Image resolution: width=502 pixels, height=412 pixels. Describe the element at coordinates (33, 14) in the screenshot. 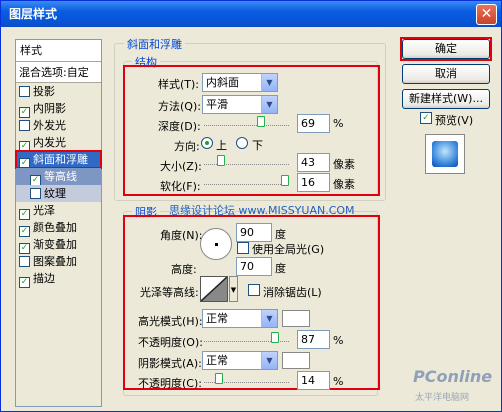

I see `window-title: 图层样式` at that location.